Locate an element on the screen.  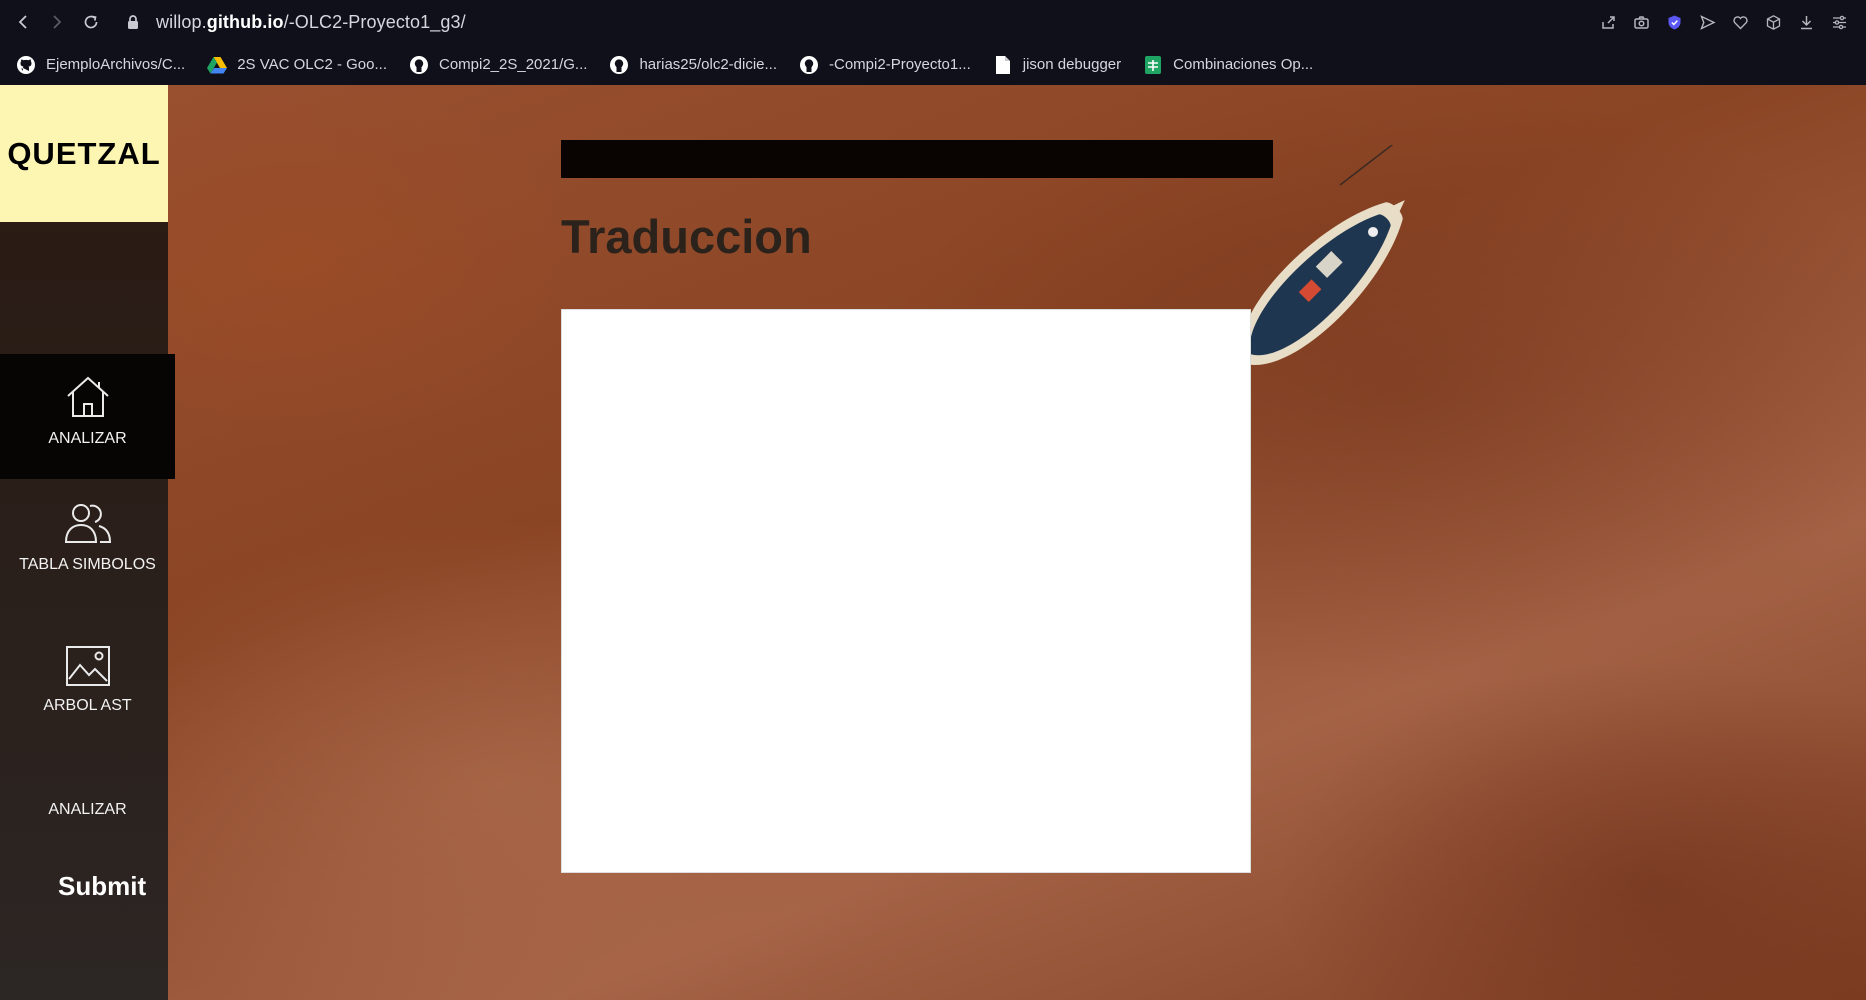
settings-button is located at coordinates (1839, 22).